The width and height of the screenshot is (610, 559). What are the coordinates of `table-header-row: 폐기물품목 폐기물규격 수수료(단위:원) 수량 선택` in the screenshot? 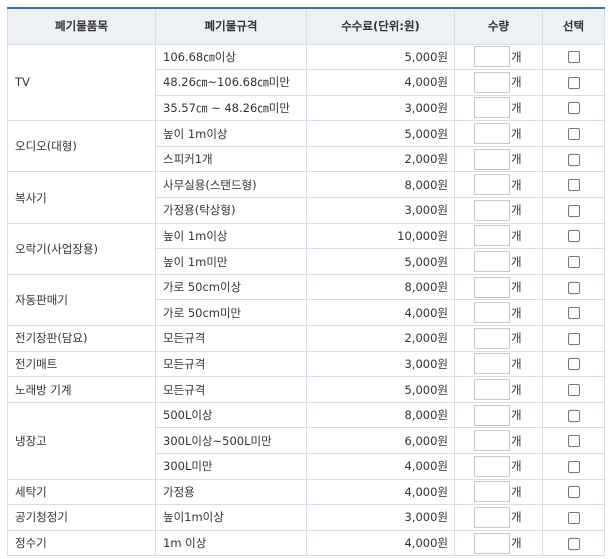 It's located at (306, 26).